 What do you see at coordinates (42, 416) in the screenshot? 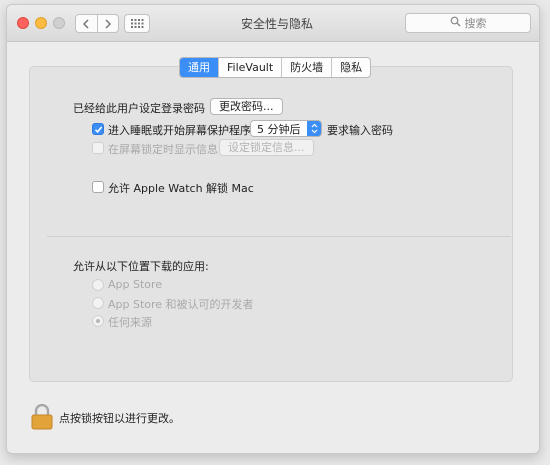
I see `lock-icon` at bounding box center [42, 416].